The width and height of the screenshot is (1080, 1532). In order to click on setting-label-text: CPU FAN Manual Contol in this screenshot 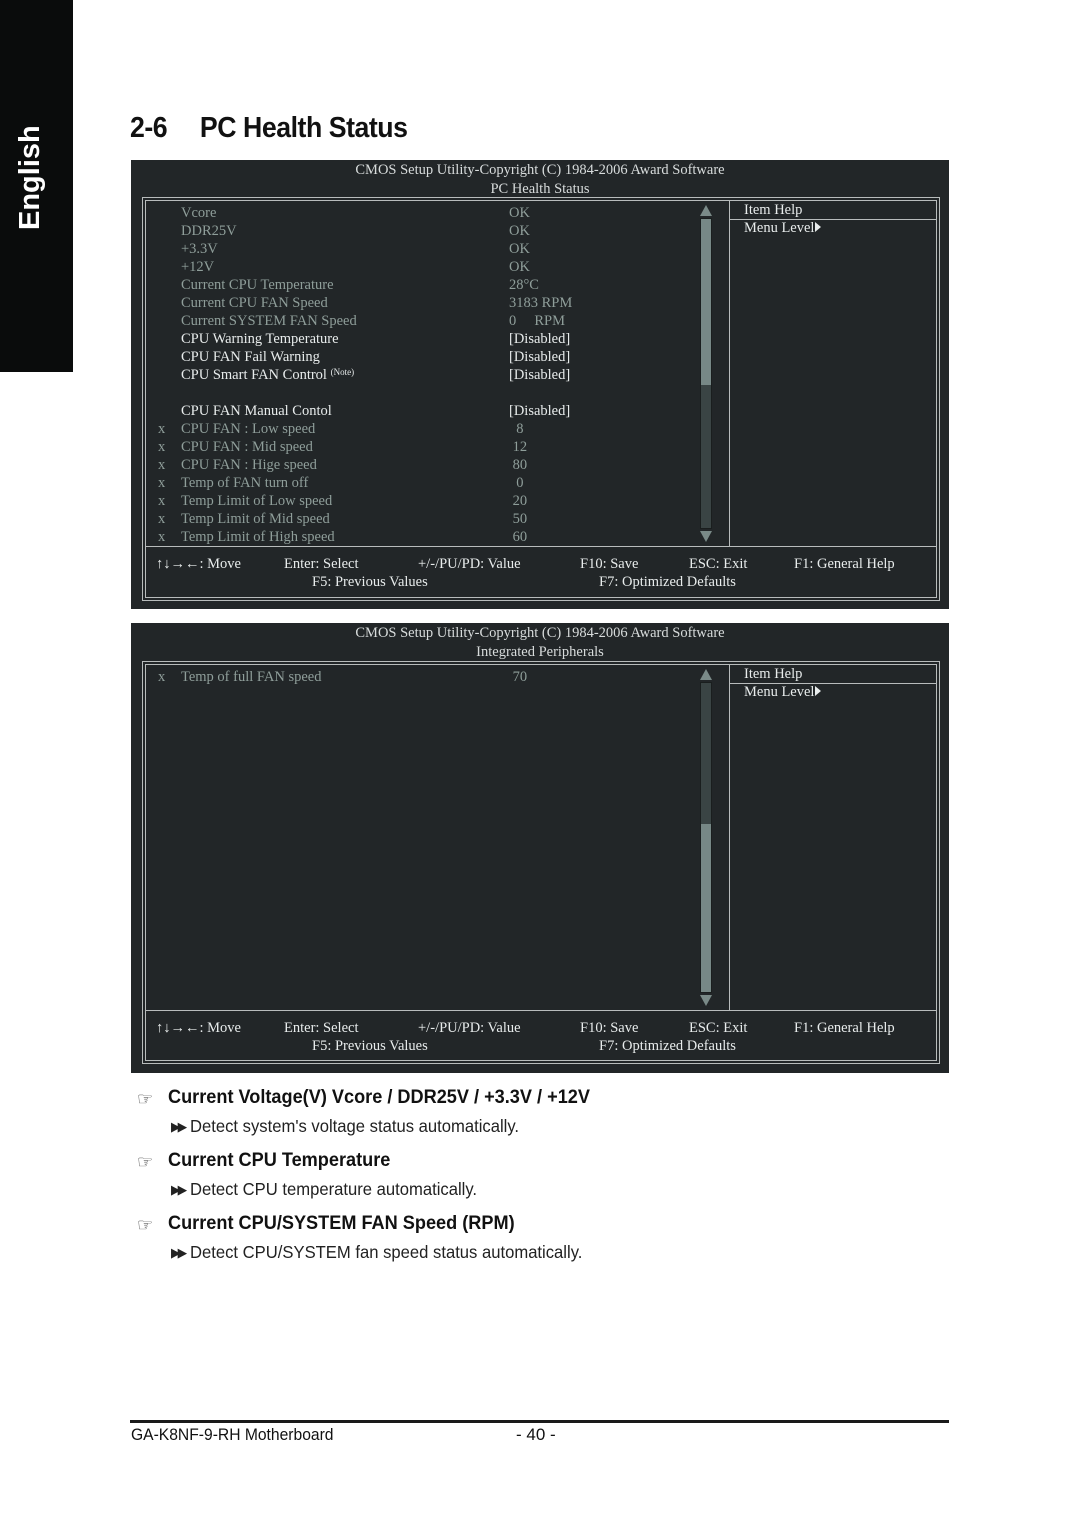, I will do `click(256, 411)`.